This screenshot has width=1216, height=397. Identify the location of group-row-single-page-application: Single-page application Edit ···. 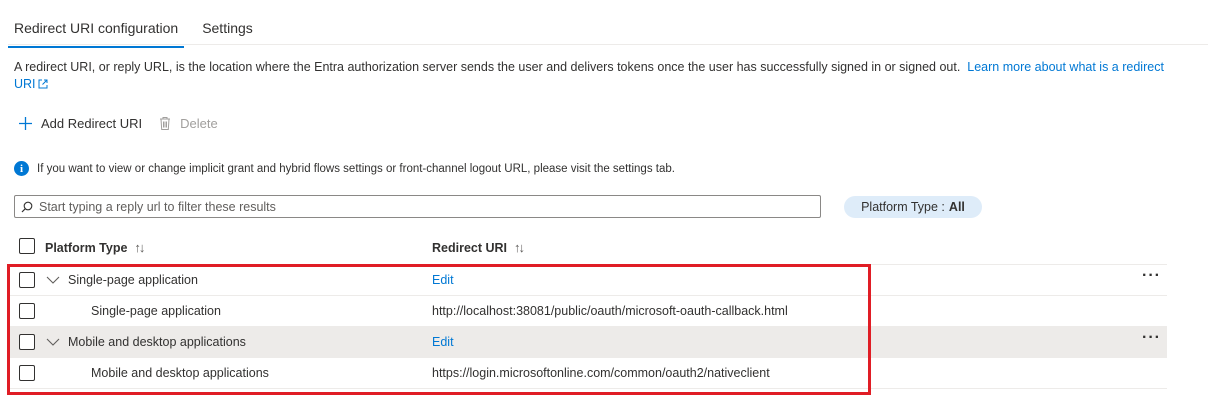
(587, 280).